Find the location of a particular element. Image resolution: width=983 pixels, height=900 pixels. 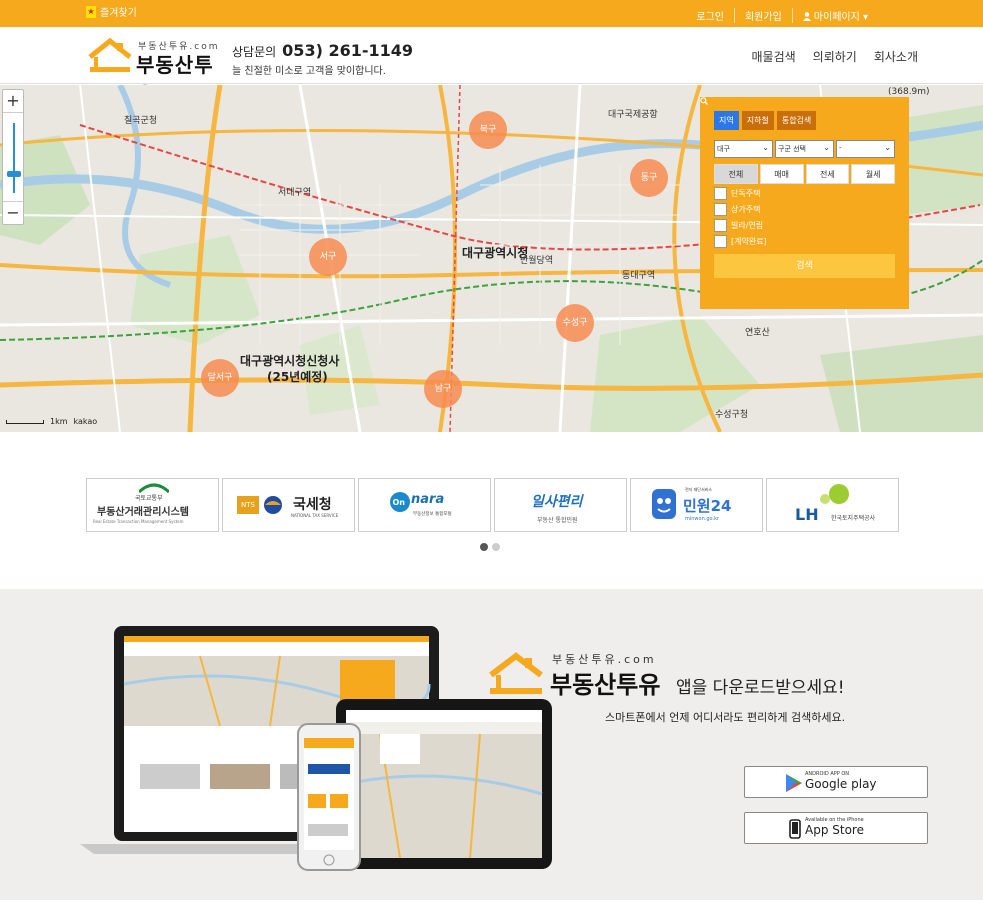

partner-minwon24: 전자 재단서비스 민원24 minwon.go.kr is located at coordinates (696, 505).